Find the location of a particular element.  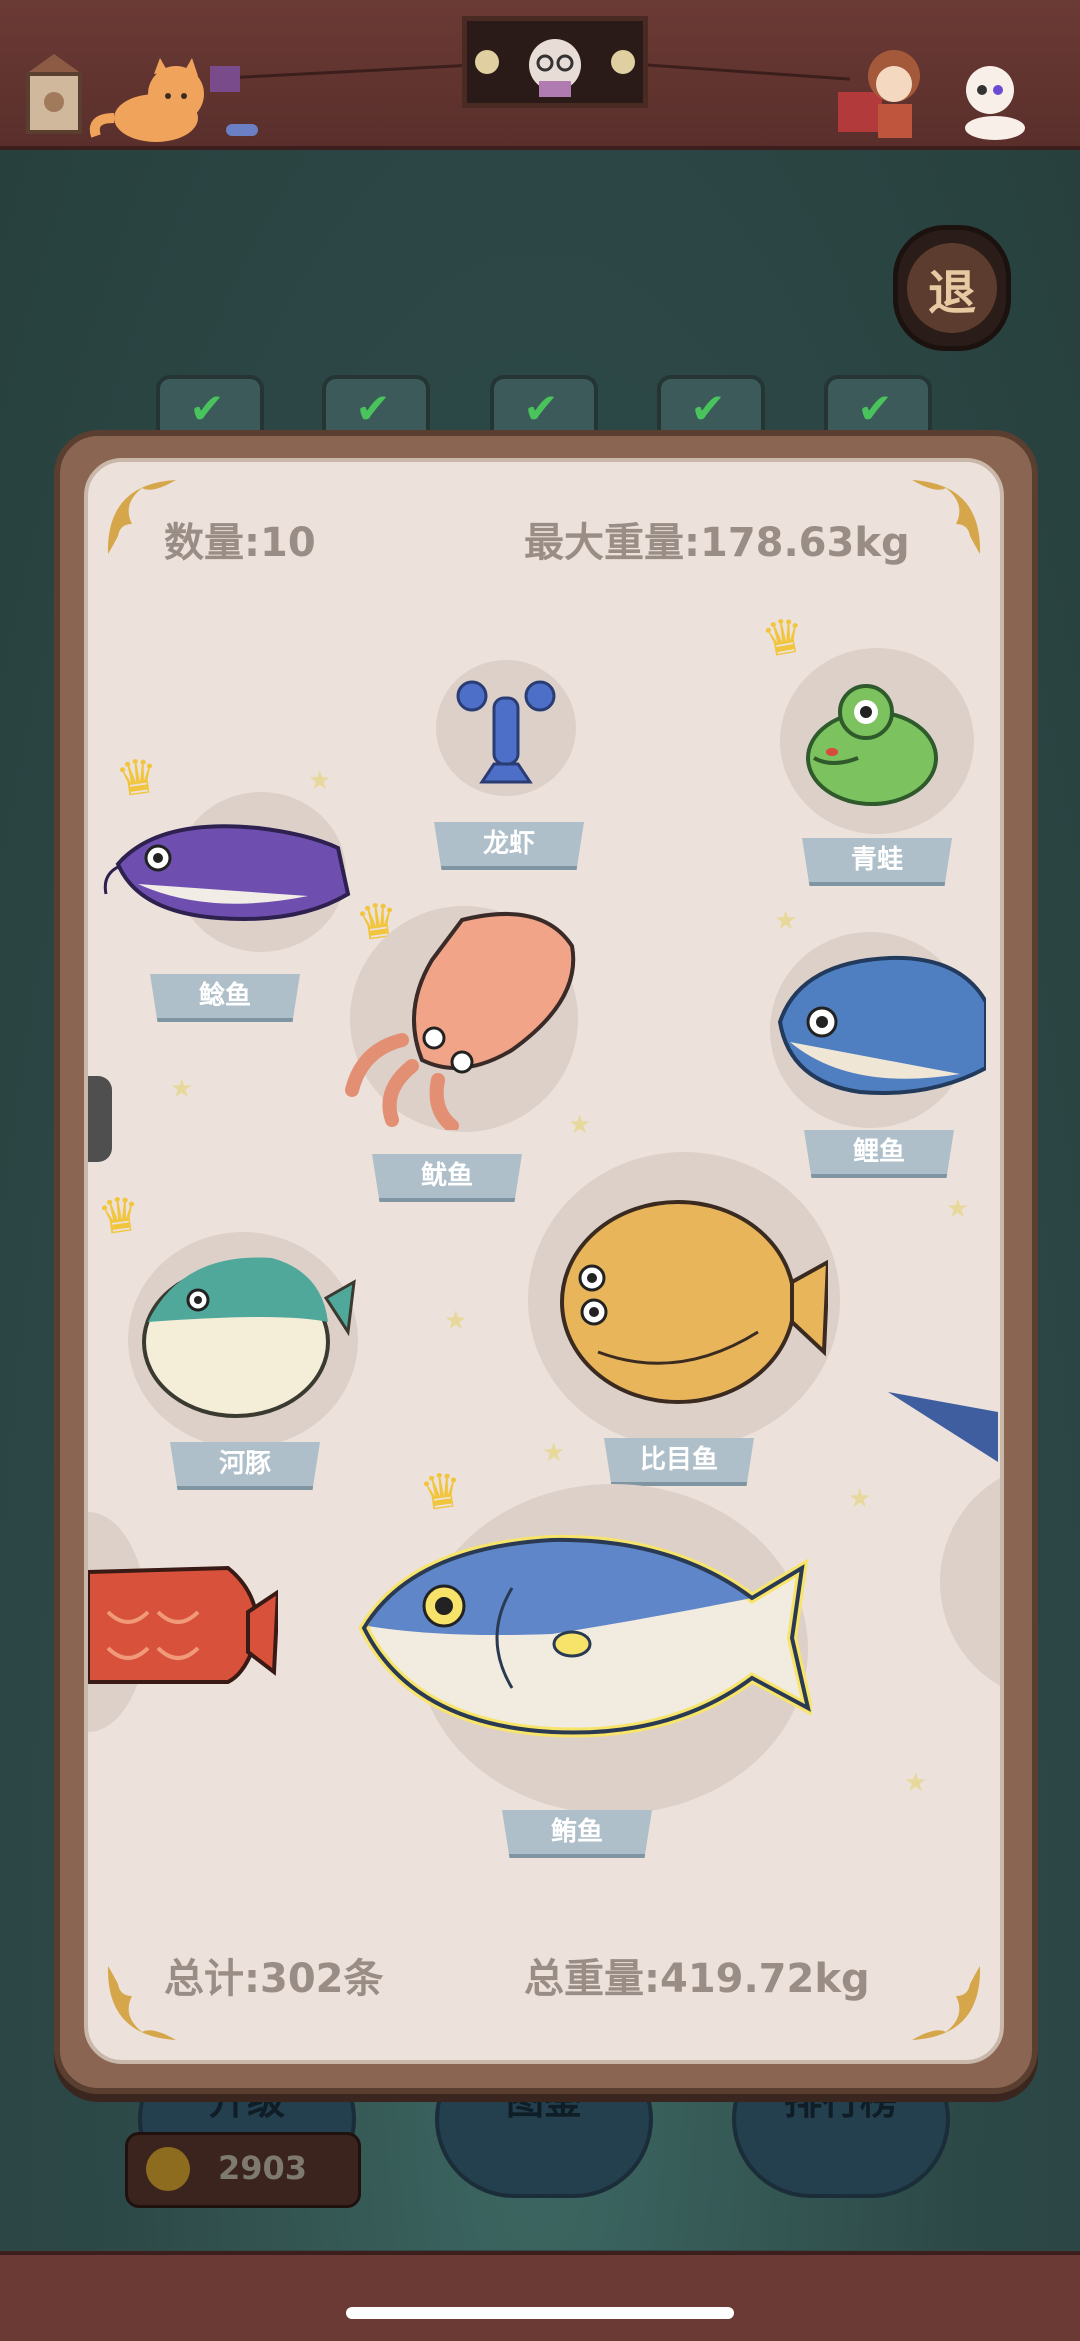

partial-item-icon is located at coordinates (100, 1119).